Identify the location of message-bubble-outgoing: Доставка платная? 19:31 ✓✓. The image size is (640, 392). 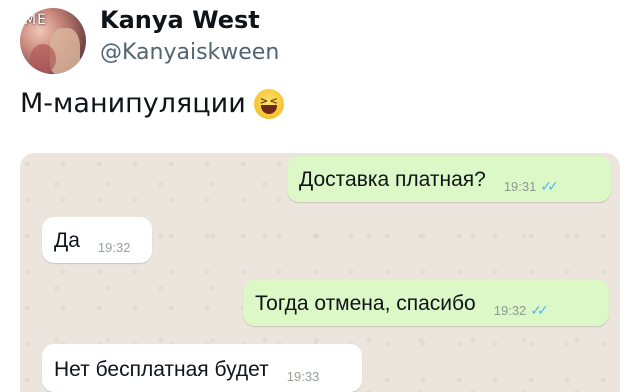
(449, 179).